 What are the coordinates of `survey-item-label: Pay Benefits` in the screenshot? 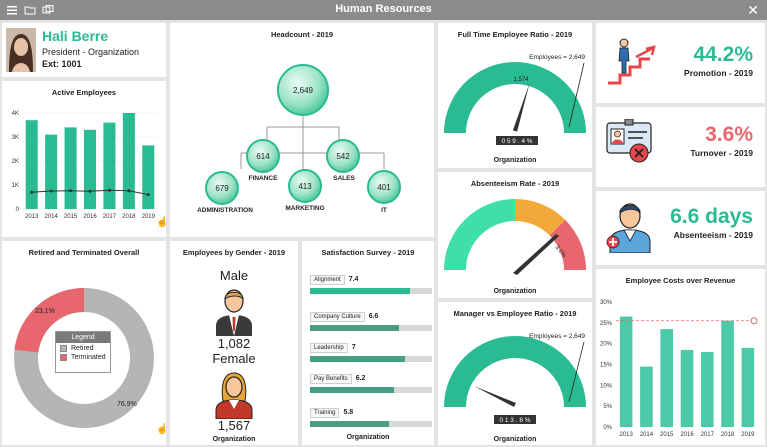 It's located at (331, 379).